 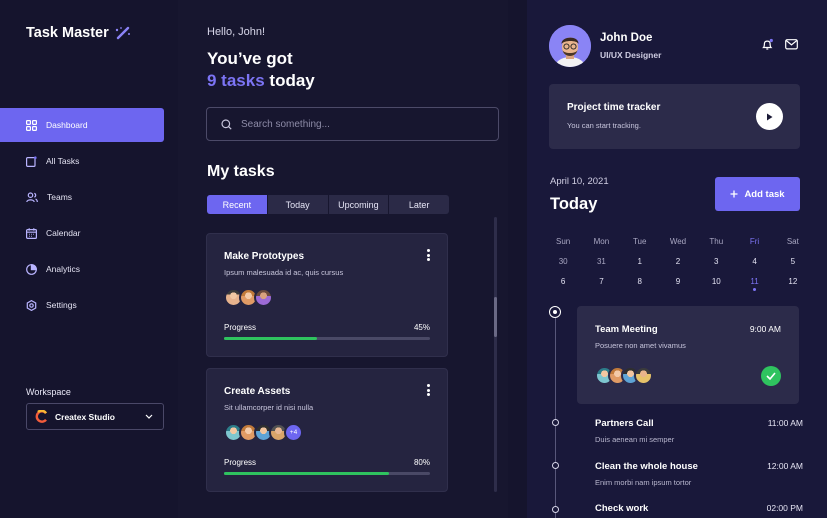 I want to click on calendar-day: 2, so click(x=678, y=261).